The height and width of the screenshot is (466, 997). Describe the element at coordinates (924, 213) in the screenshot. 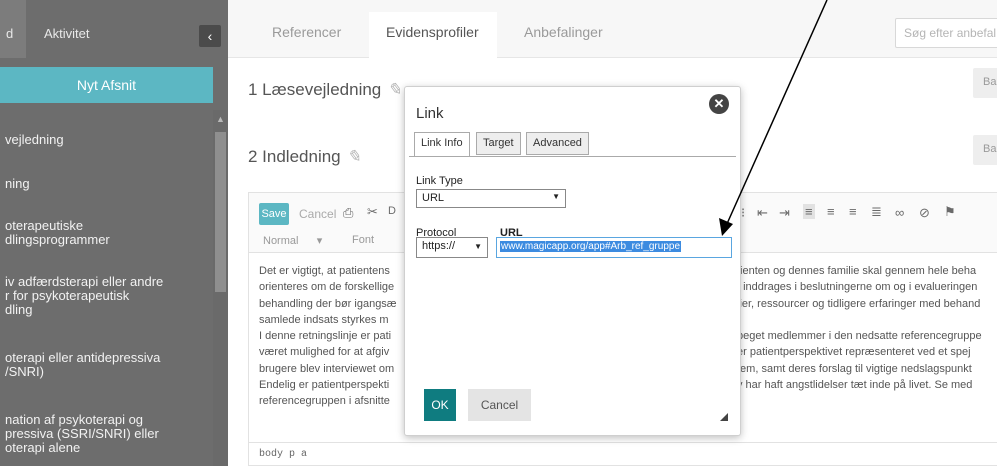

I see `unlink-icon: ⊘` at that location.